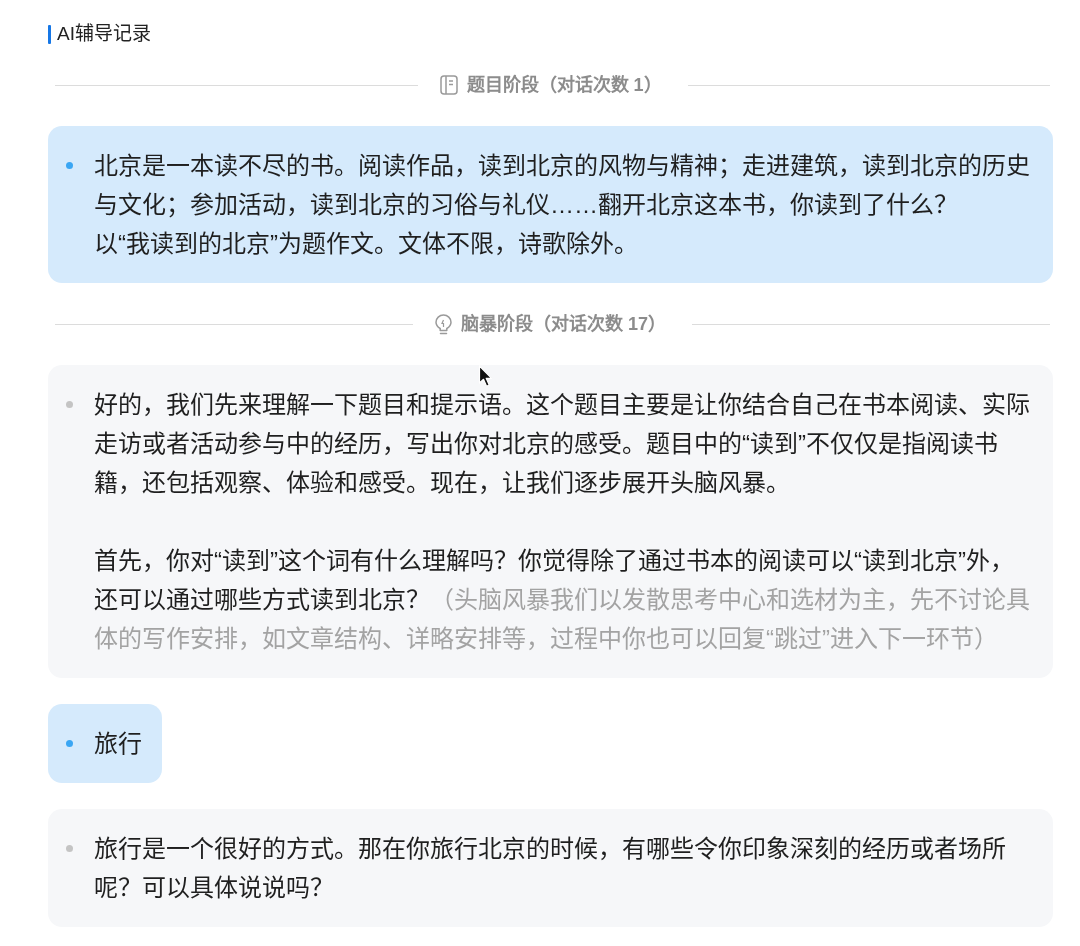  What do you see at coordinates (564, 85) in the screenshot?
I see `stage-label: 题目阶段（对话次数 1）` at bounding box center [564, 85].